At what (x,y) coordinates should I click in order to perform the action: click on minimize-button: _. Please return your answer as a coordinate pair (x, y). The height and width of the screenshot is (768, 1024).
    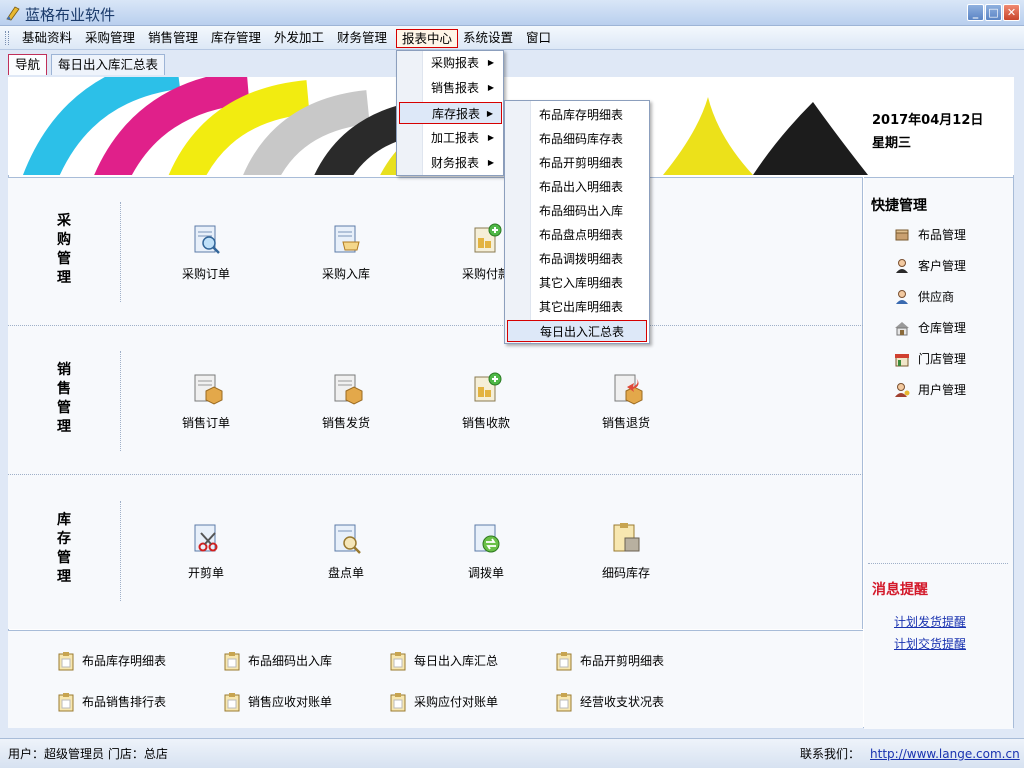
    Looking at the image, I should click on (975, 12).